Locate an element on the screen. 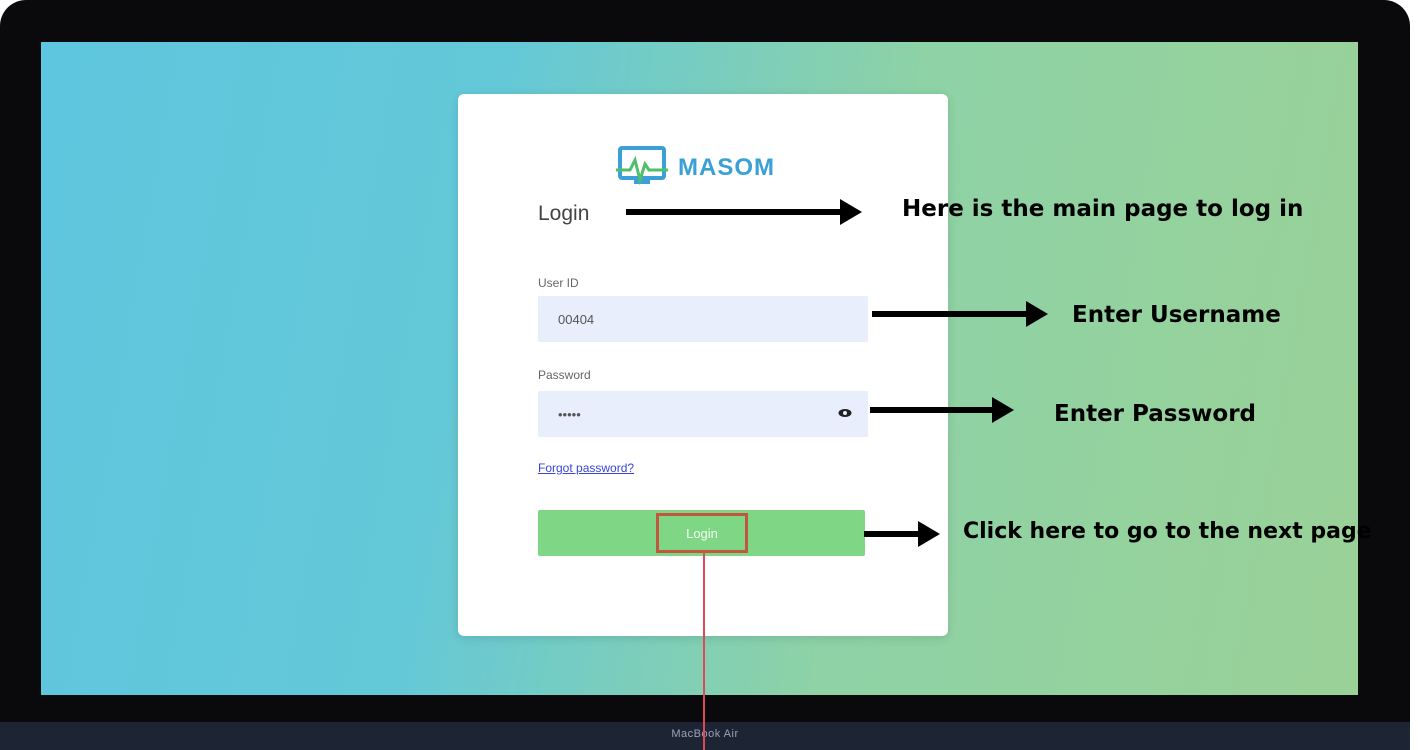 The image size is (1418, 750). brand-name: MASOM is located at coordinates (726, 167).